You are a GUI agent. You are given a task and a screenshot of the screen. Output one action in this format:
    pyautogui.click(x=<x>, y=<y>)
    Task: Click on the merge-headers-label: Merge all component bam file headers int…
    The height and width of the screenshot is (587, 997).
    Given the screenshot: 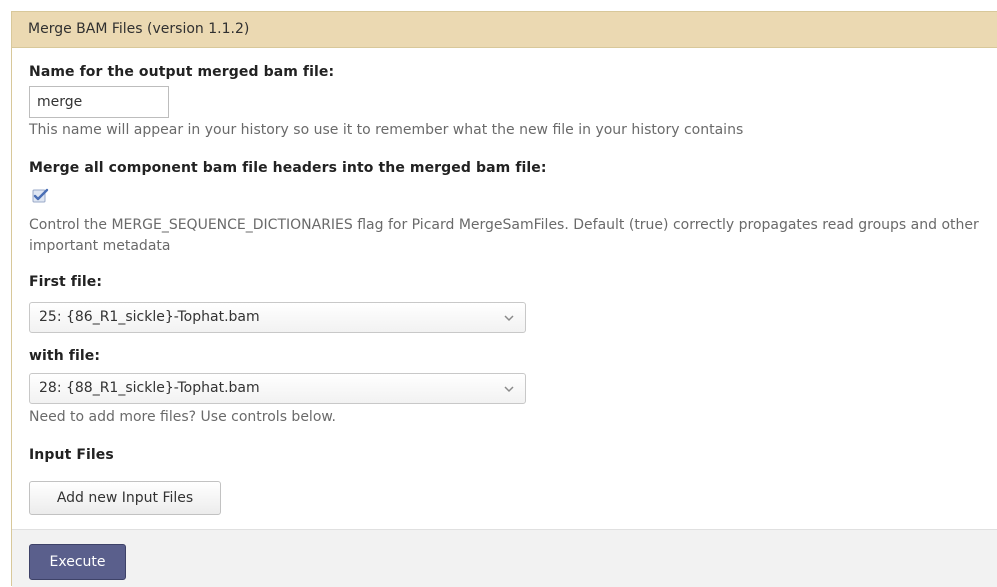 What is the action you would take?
    pyautogui.click(x=288, y=168)
    